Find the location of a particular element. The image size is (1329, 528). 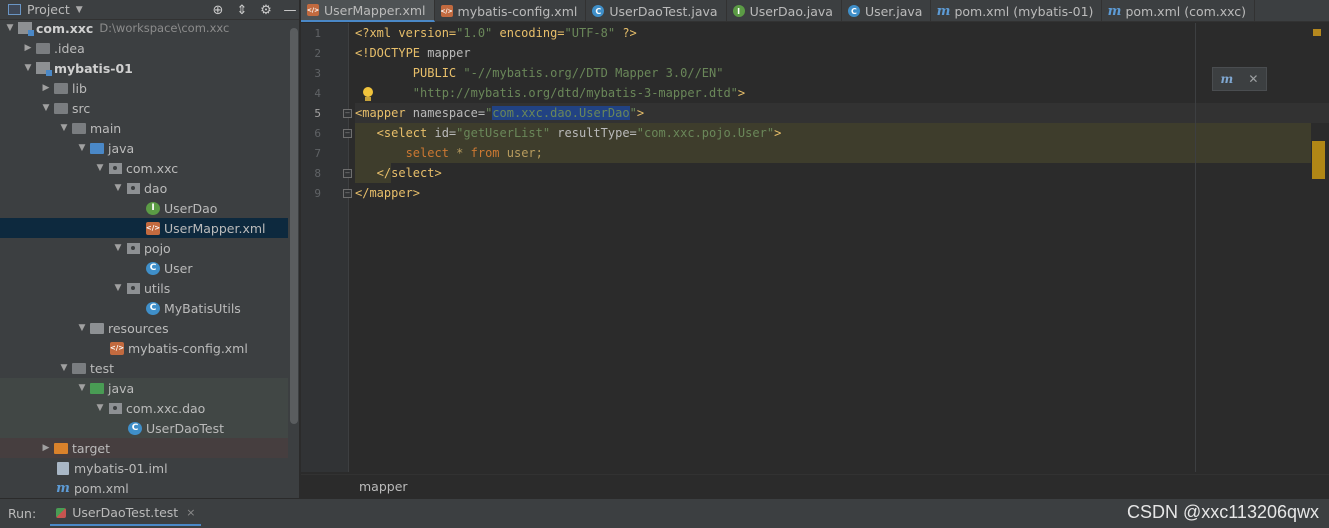

test-folder-icon is located at coordinates (97, 388).